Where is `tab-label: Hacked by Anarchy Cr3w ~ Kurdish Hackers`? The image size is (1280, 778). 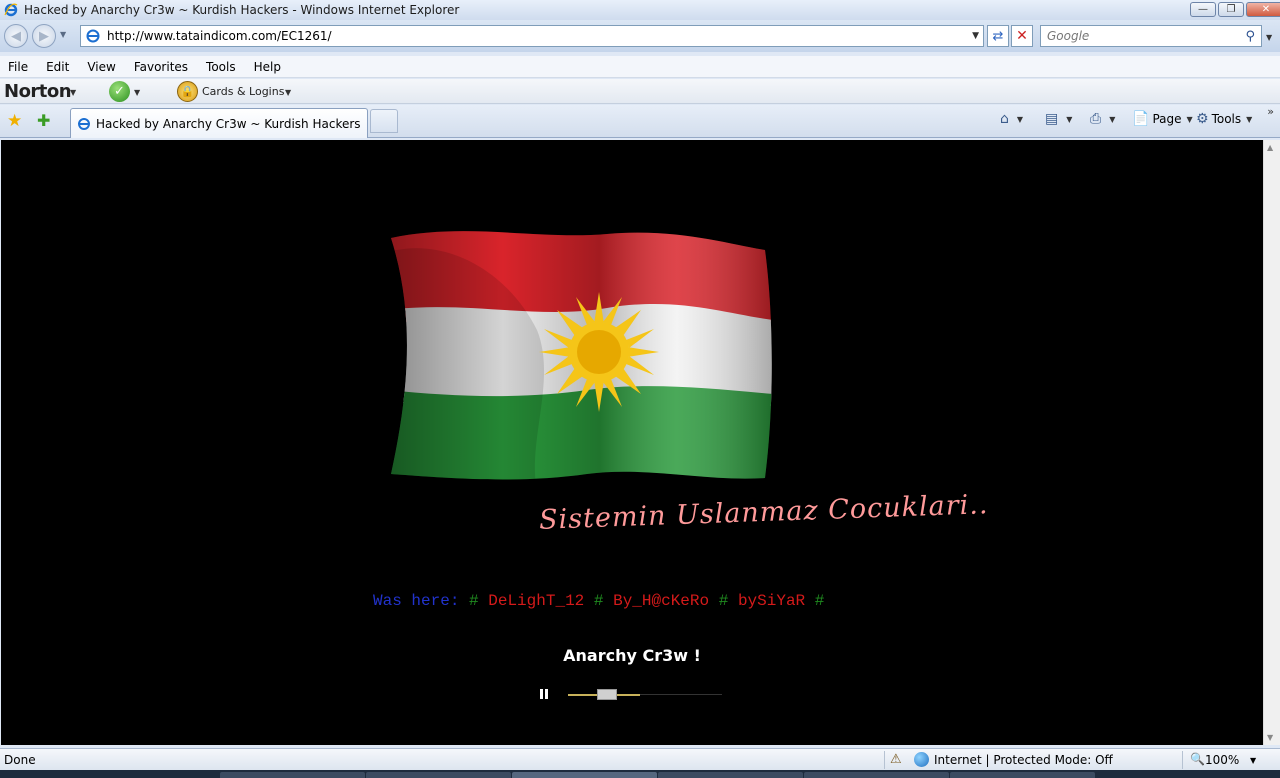 tab-label: Hacked by Anarchy Cr3w ~ Kurdish Hackers is located at coordinates (228, 124).